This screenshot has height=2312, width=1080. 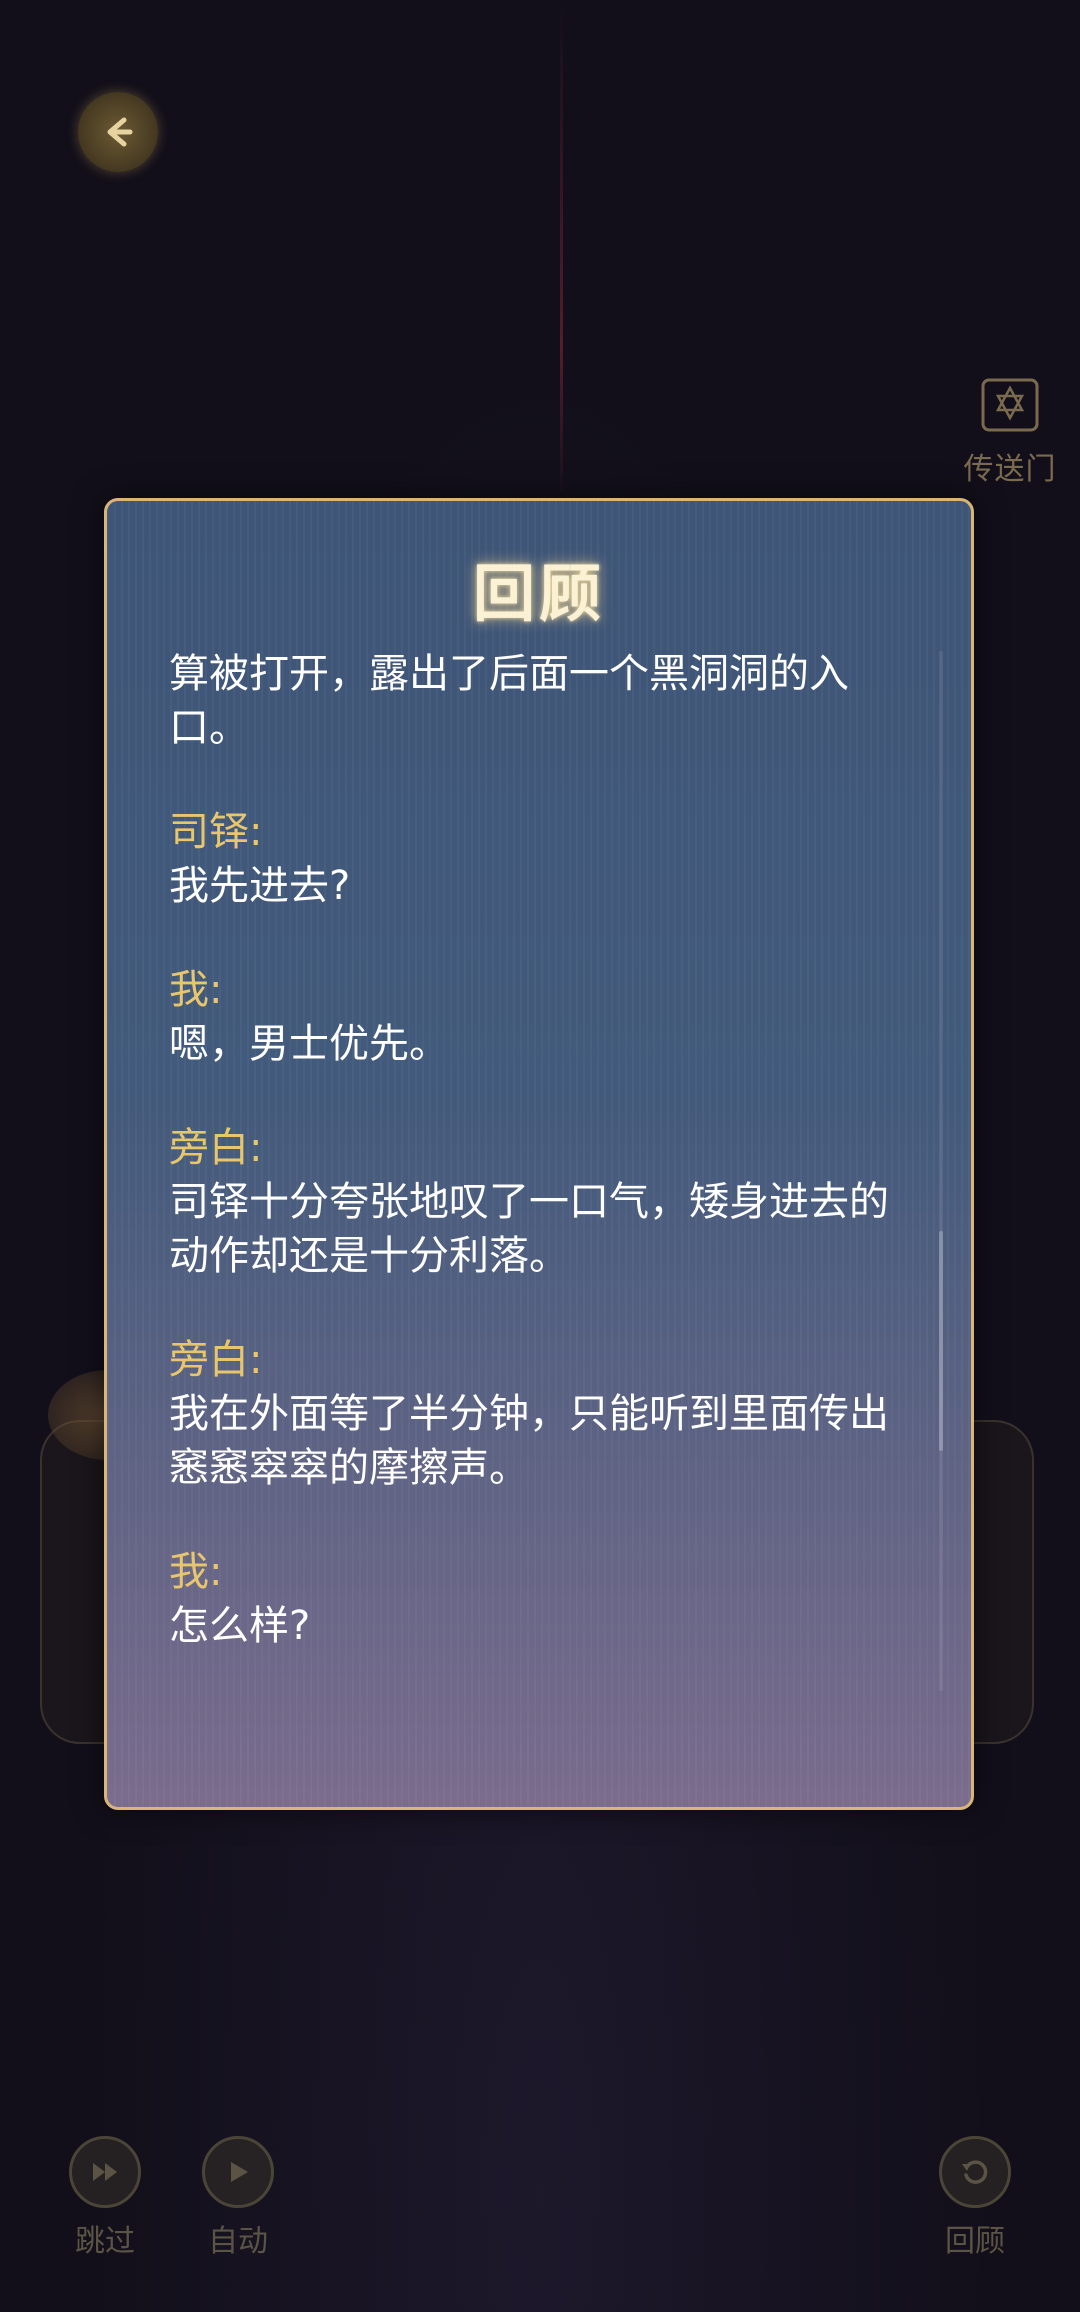 I want to click on back-button, so click(x=118, y=132).